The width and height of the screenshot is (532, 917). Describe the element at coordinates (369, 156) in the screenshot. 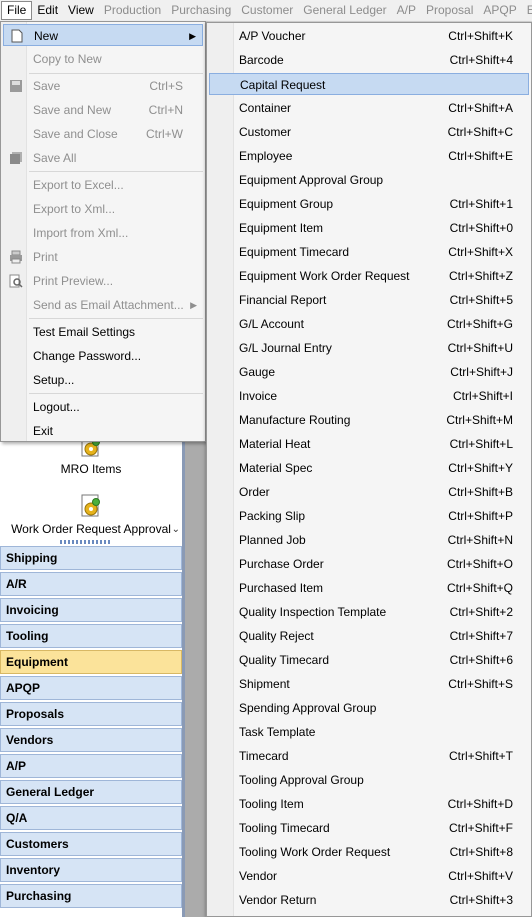

I see `submenu-item-employee: Employee Ctrl+Shift+E` at that location.